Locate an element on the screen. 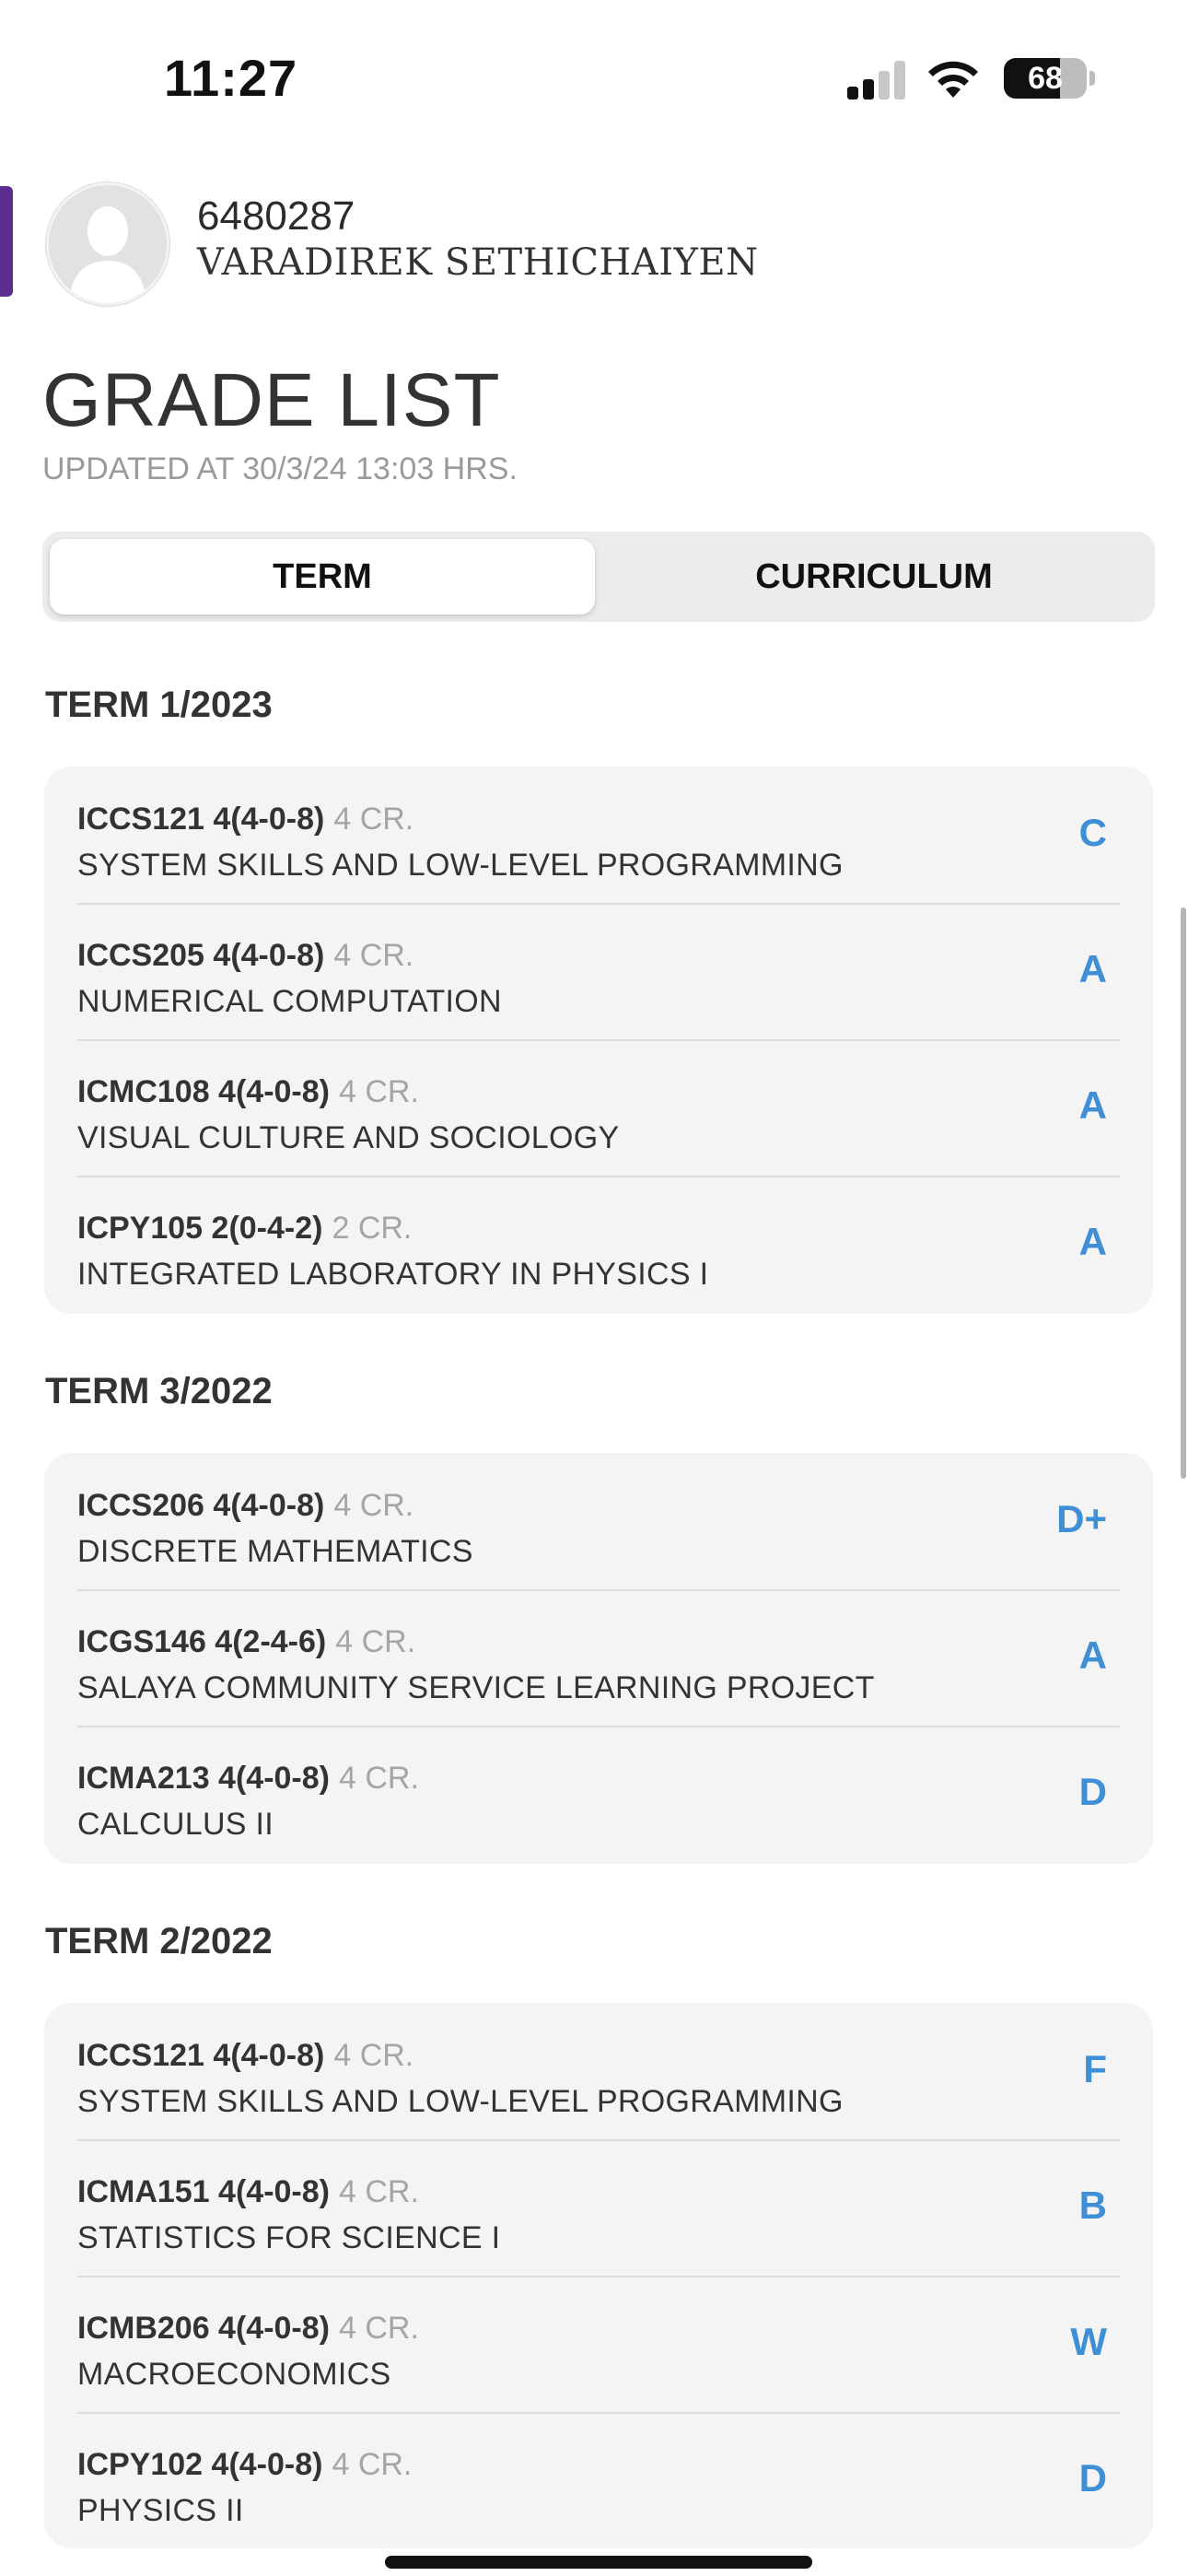 This screenshot has height=2576, width=1188. course-name: DISCRETE MATHEMATICS is located at coordinates (275, 1551).